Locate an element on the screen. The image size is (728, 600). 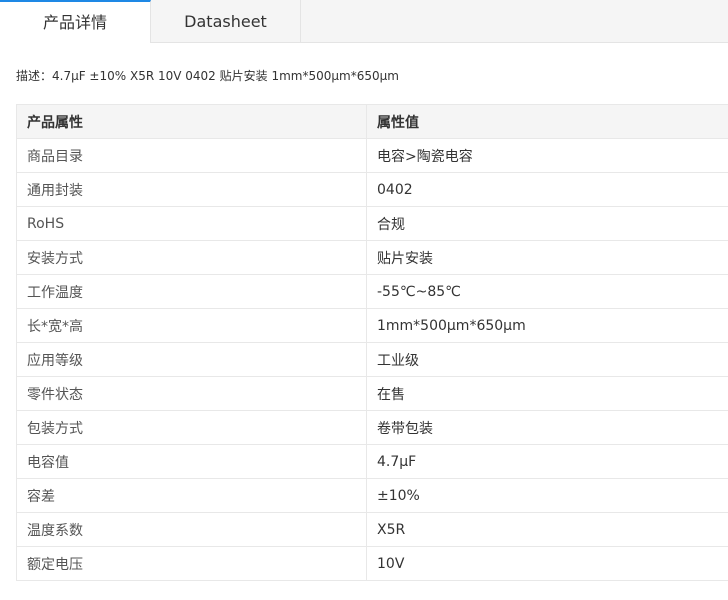
attribute-name: RoHS is located at coordinates (191, 223).